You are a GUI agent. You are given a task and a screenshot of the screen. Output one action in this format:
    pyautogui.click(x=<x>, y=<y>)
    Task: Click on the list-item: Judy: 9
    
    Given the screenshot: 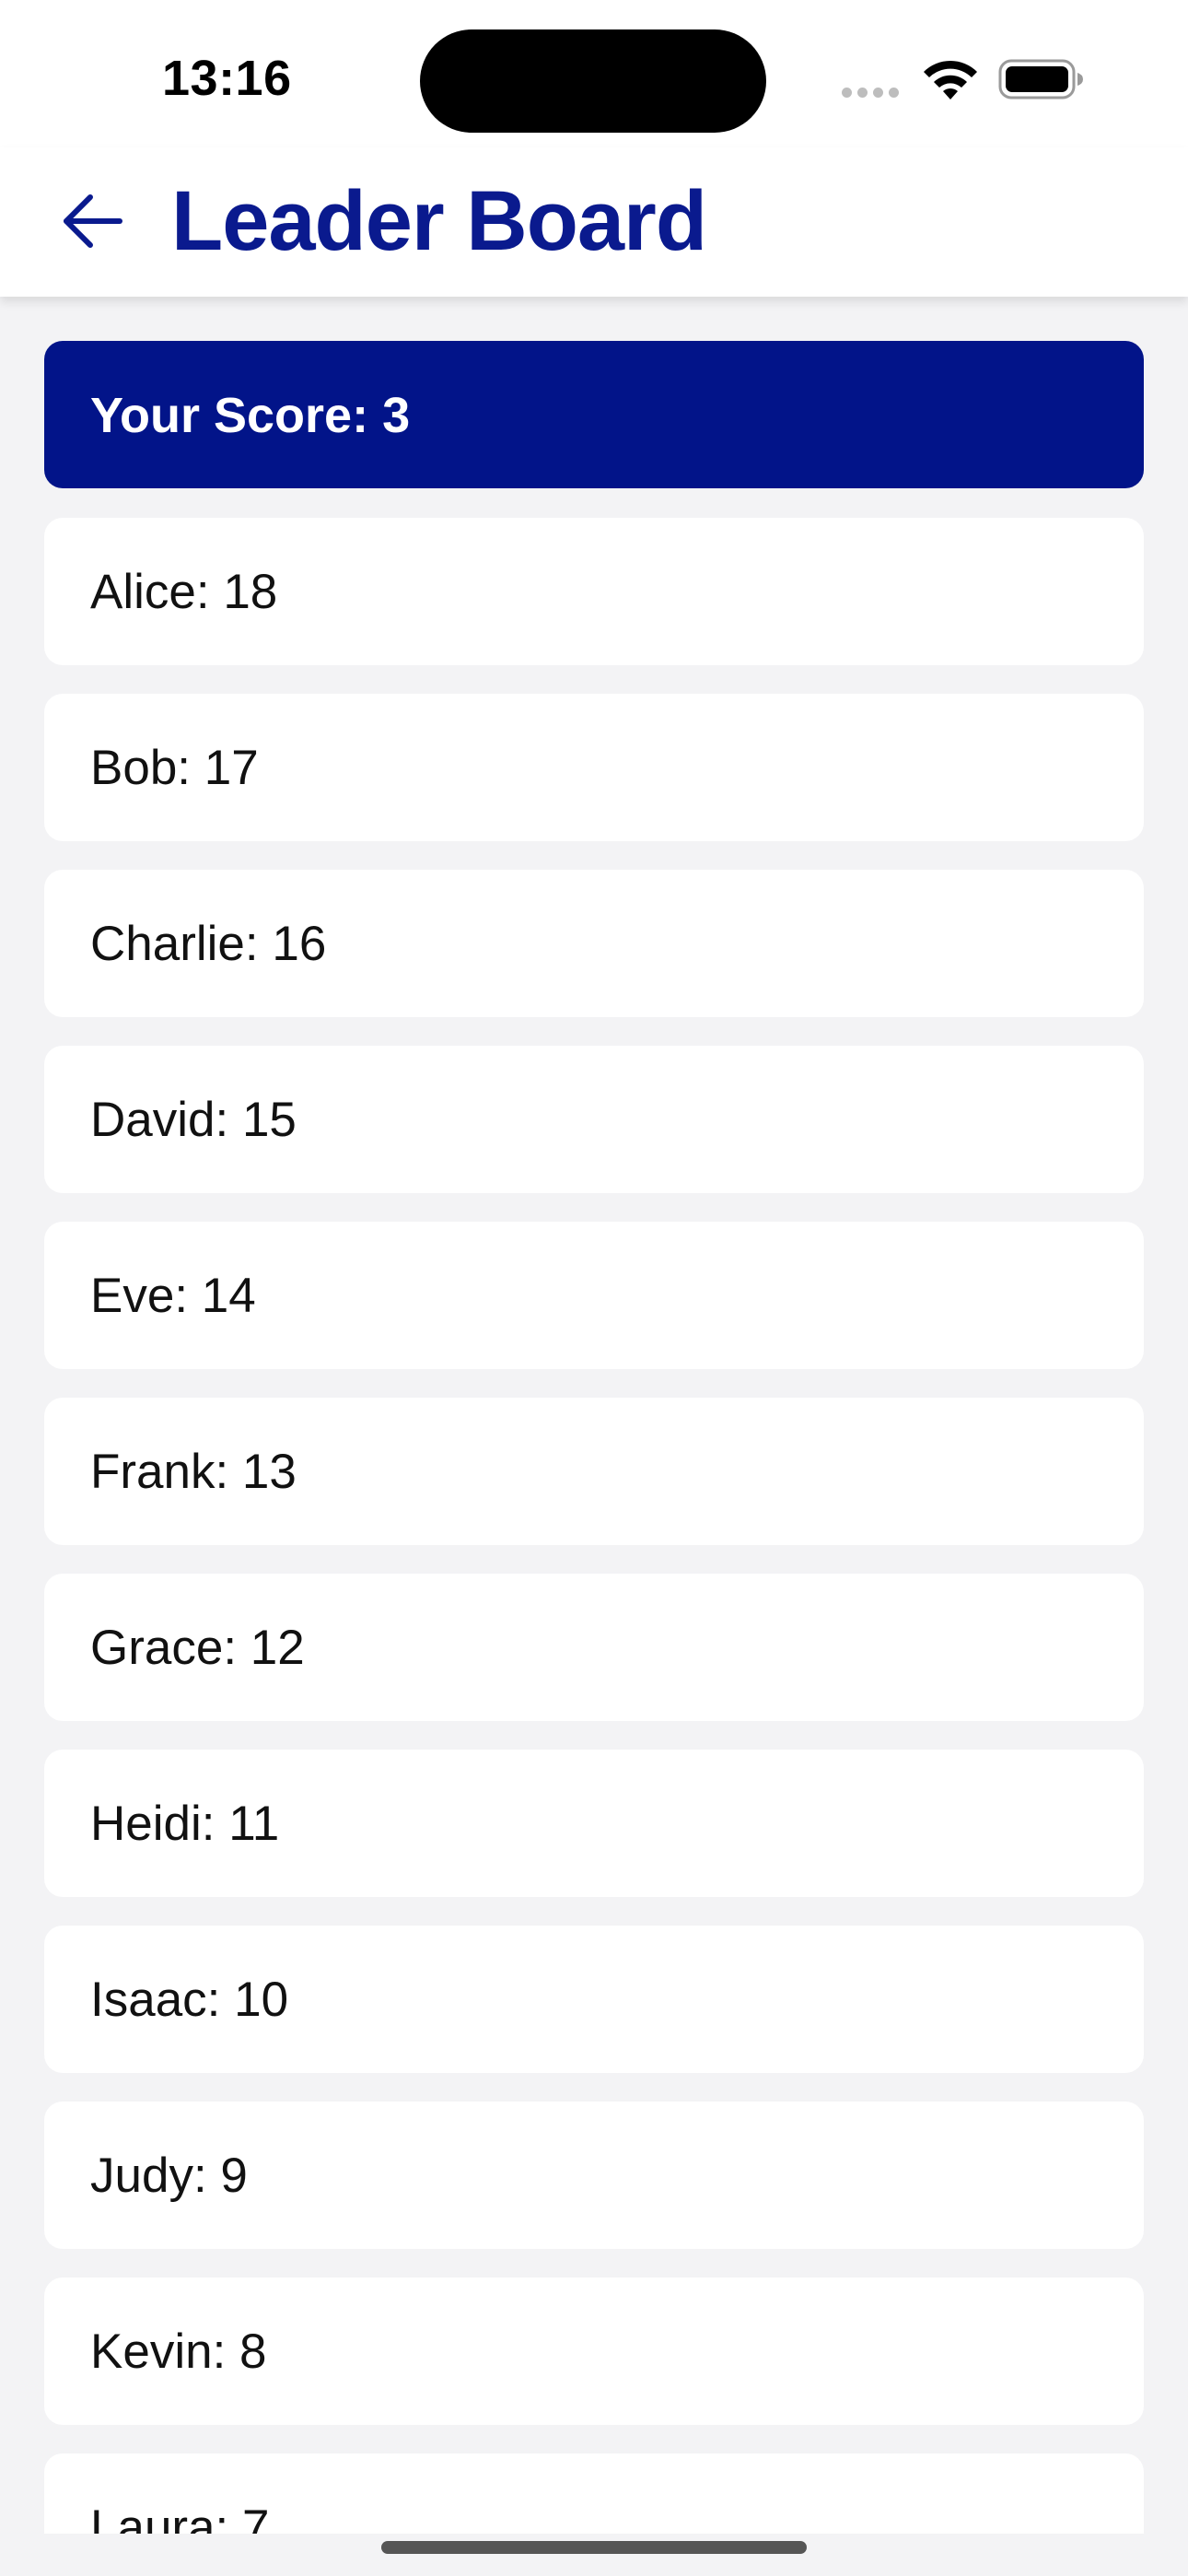 What is the action you would take?
    pyautogui.click(x=594, y=2175)
    